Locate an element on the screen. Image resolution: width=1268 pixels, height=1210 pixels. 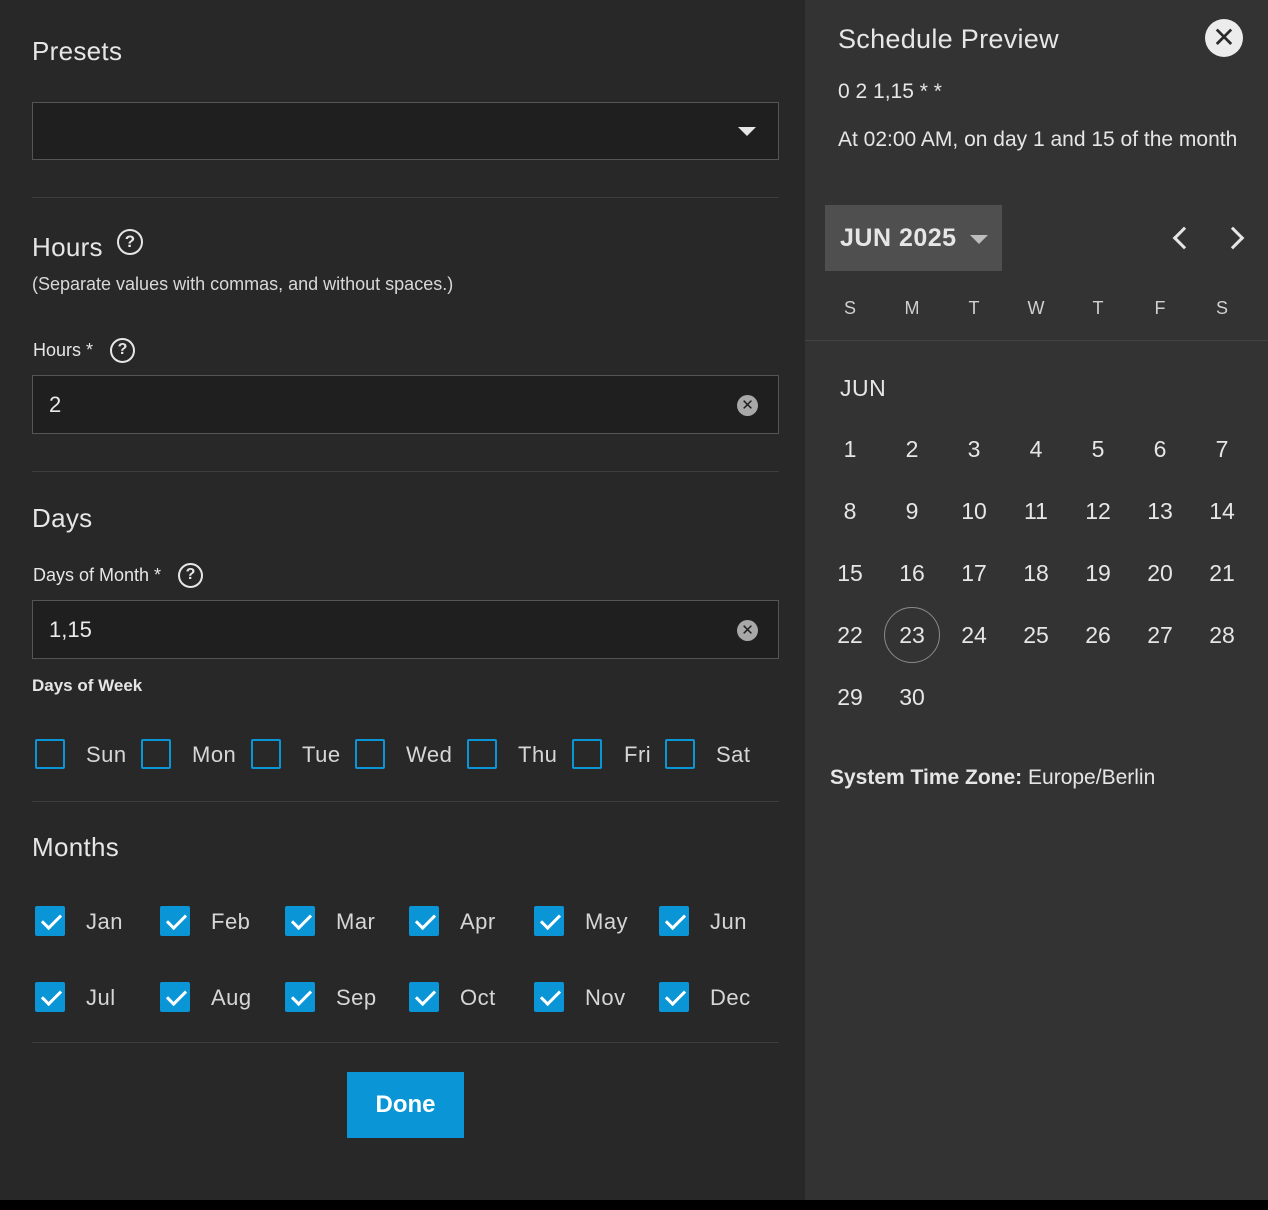
calendar-day: 26 is located at coordinates (1098, 635).